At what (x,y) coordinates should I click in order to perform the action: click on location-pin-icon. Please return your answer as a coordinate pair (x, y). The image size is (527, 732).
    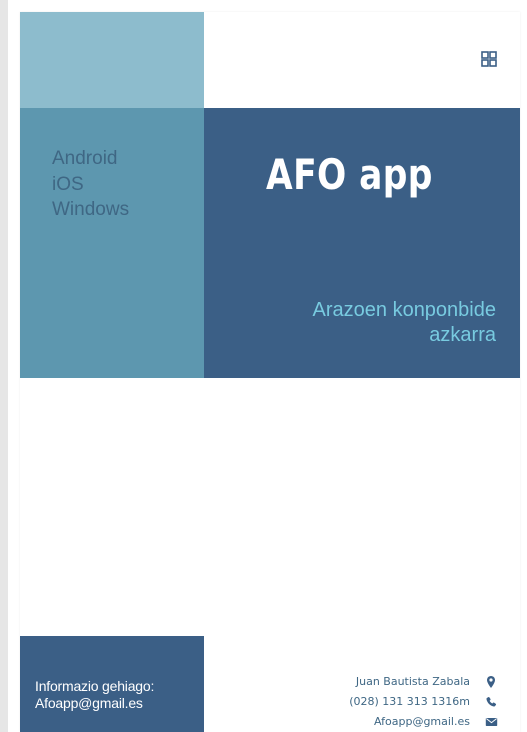
    Looking at the image, I should click on (491, 682).